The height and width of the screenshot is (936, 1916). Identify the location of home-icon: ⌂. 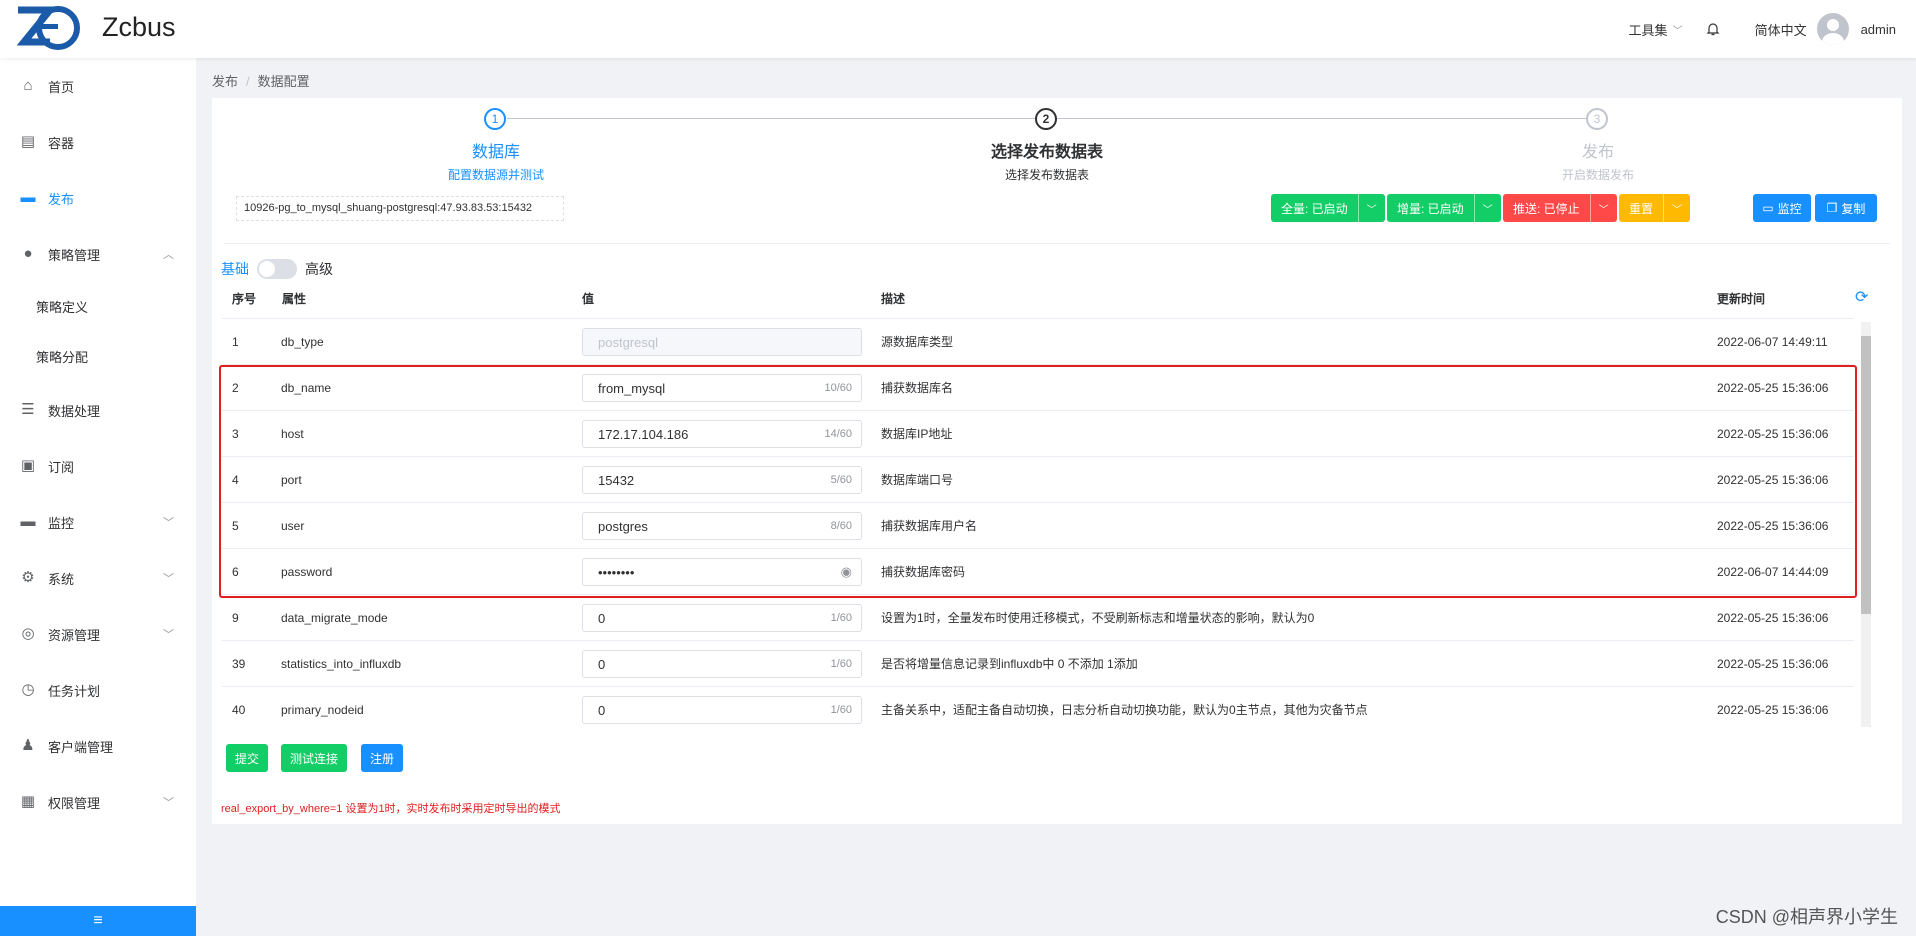
(28, 85).